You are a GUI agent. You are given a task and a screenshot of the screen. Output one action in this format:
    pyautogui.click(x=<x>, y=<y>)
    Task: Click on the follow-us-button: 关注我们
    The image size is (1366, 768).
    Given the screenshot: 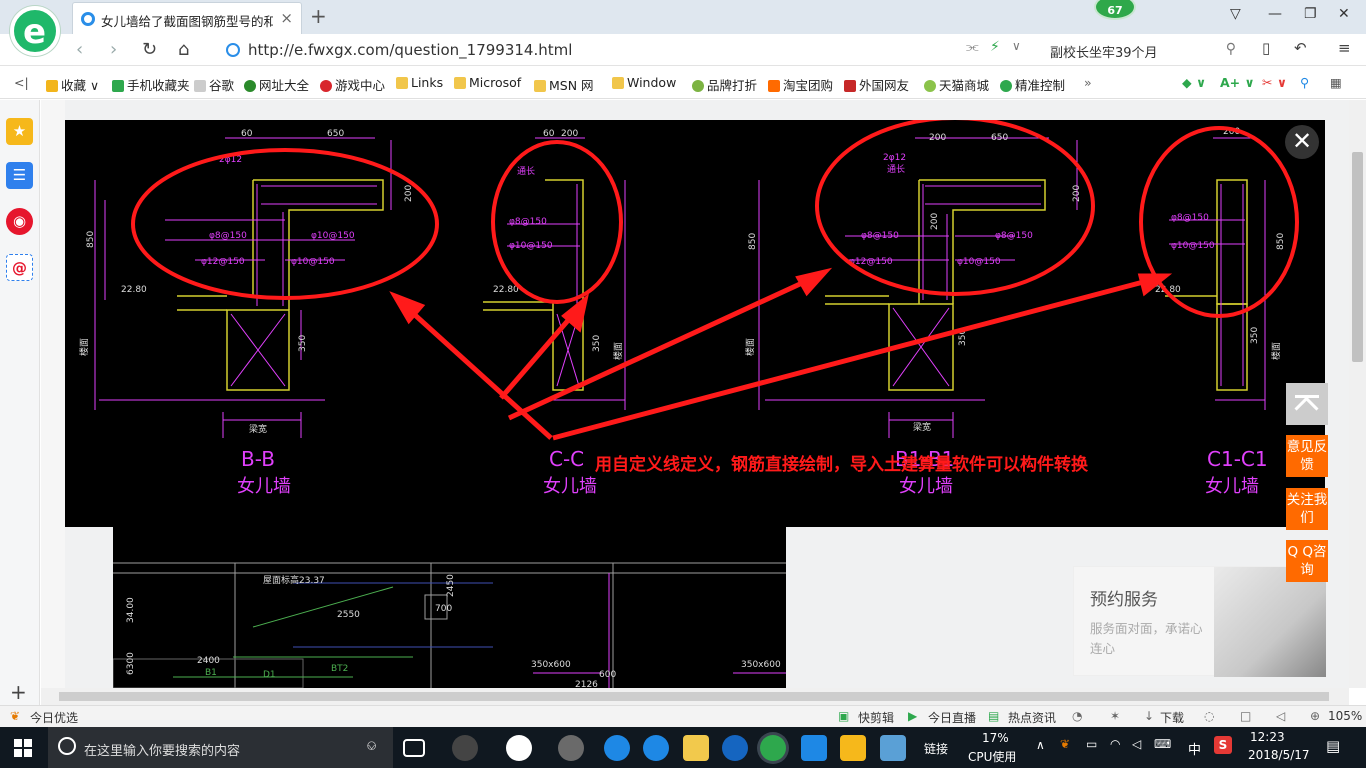 What is the action you would take?
    pyautogui.click(x=1307, y=509)
    